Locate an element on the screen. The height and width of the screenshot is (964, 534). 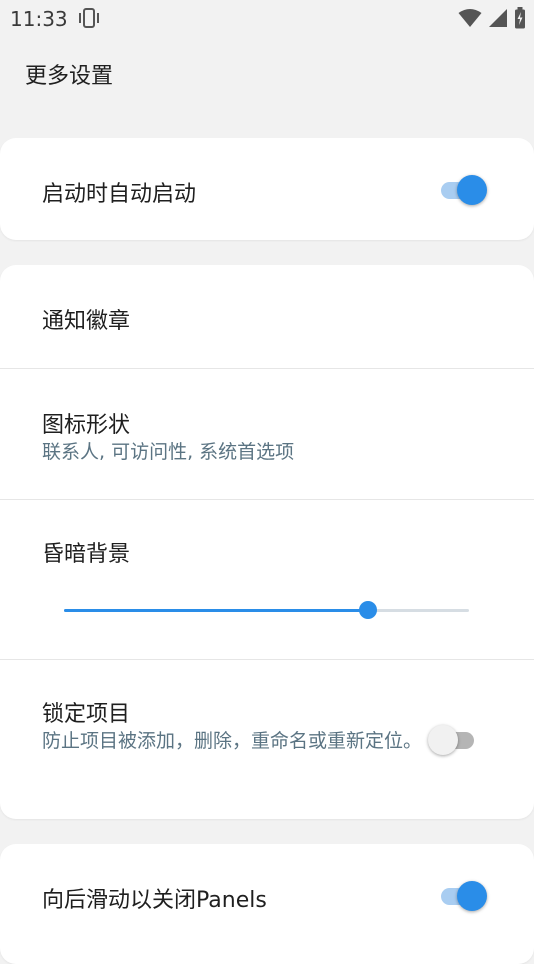
settings-card-general: 启动时自动启动 is located at coordinates (267, 189).